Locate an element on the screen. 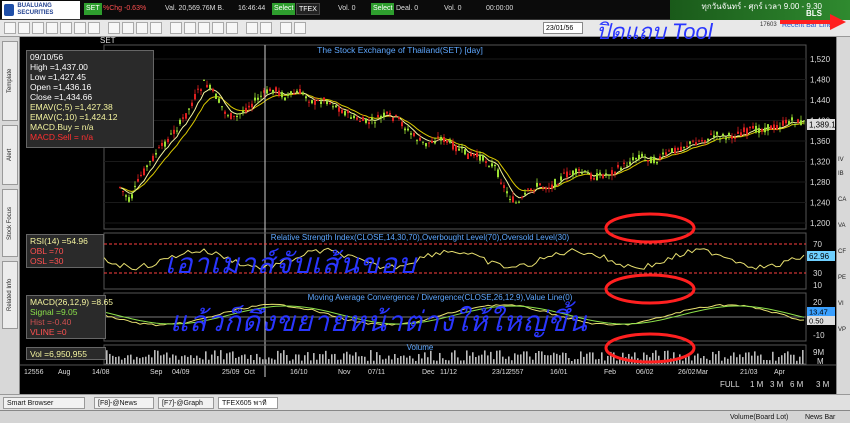 The height and width of the screenshot is (423, 850). annotation-instruction-2: แล้วก็ดึงขยายหน้าต่างให้ใหญ่ขึ้น is located at coordinates (379, 321).